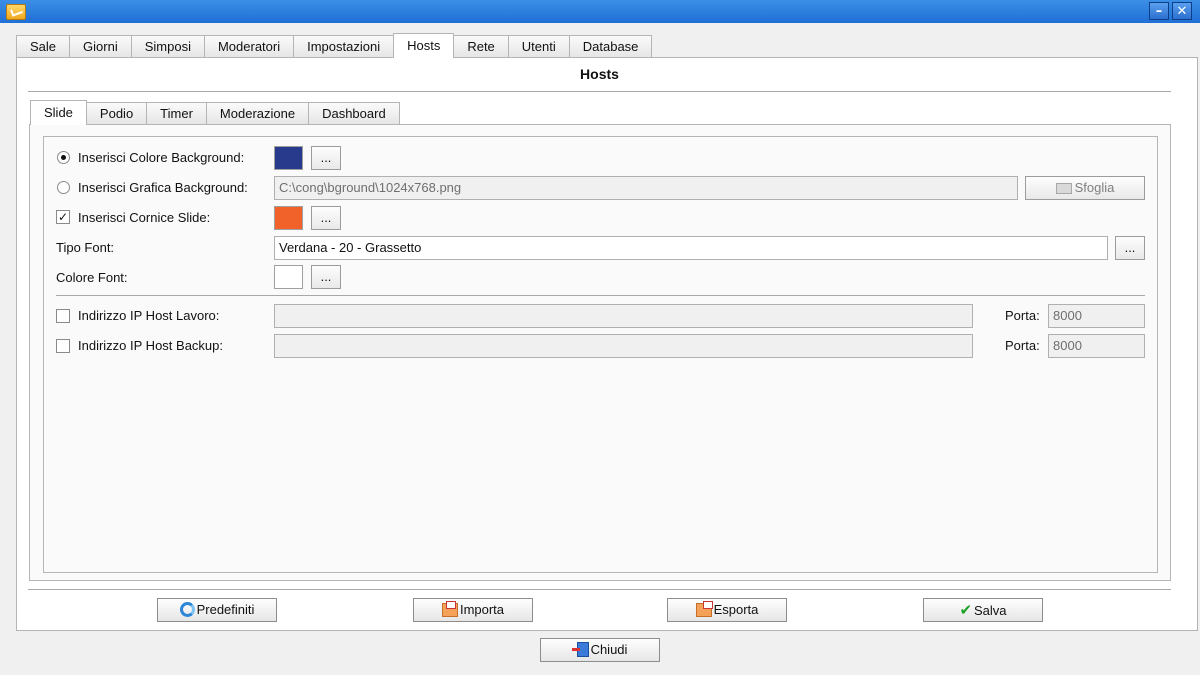 This screenshot has width=1200, height=675. What do you see at coordinates (736, 609) in the screenshot?
I see `export-label: Esporta` at bounding box center [736, 609].